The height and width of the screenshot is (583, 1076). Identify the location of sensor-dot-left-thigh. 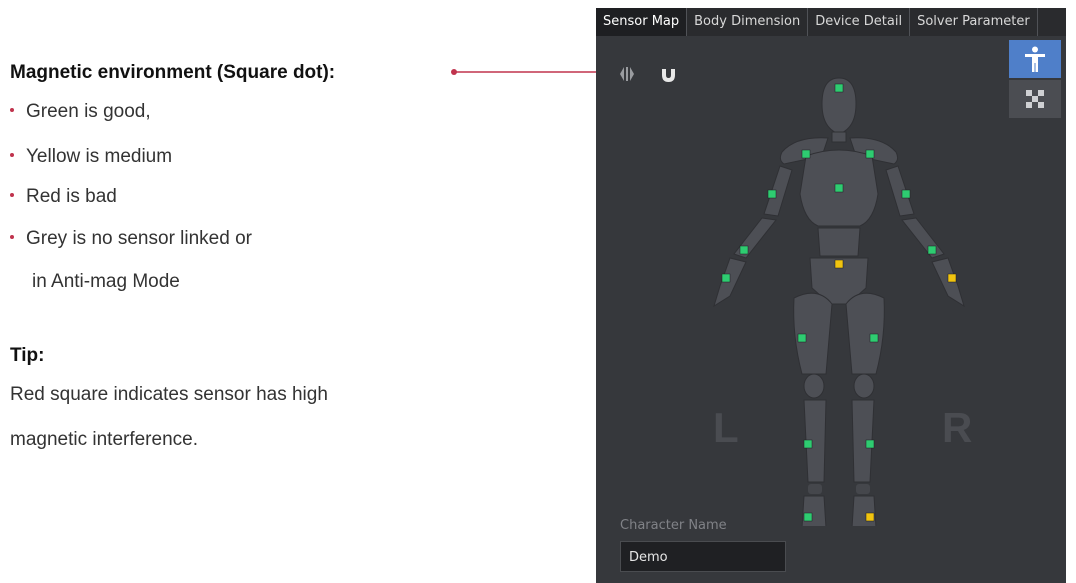
(802, 338).